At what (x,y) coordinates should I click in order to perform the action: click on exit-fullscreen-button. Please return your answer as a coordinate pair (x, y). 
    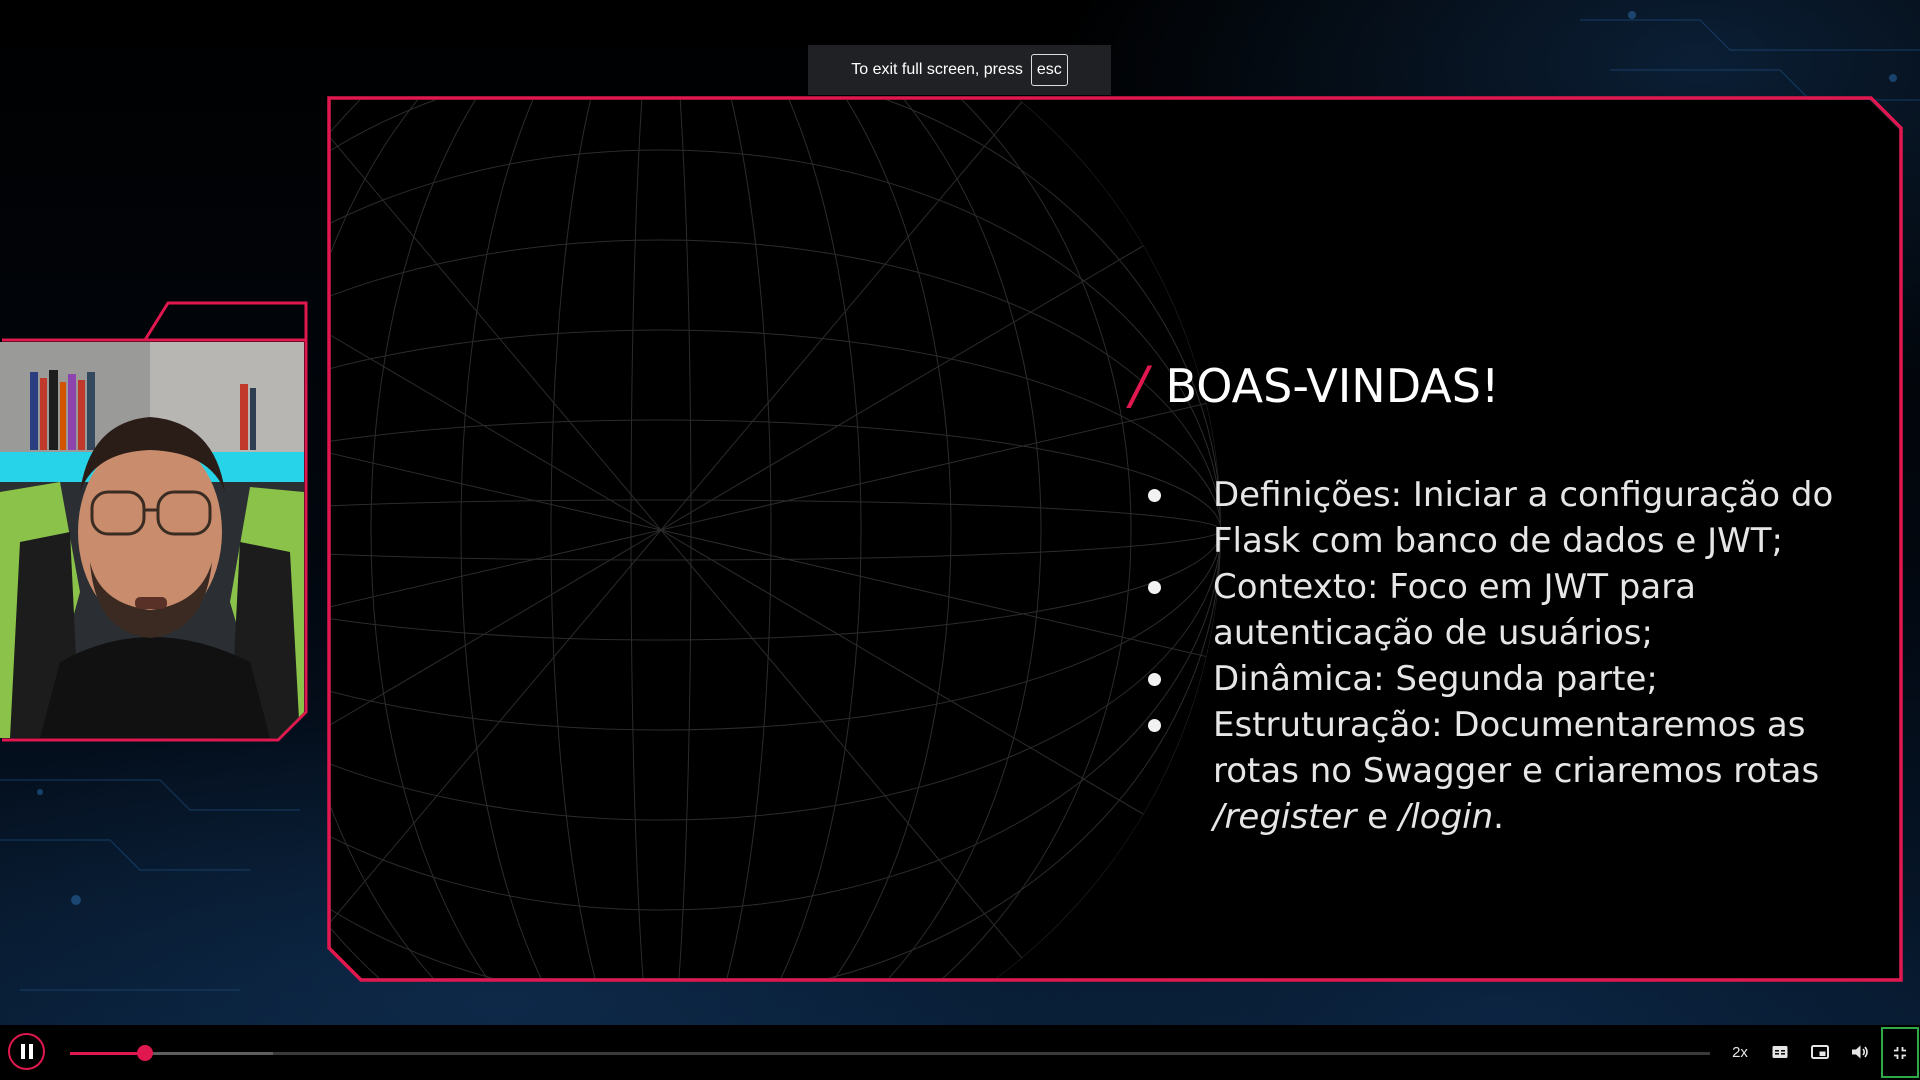
    Looking at the image, I should click on (1900, 1052).